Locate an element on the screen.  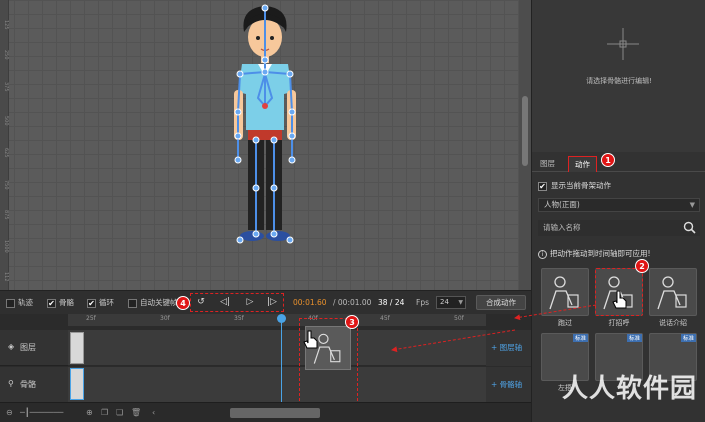
add-layer-track: + 图层轴 is located at coordinates (508, 348).